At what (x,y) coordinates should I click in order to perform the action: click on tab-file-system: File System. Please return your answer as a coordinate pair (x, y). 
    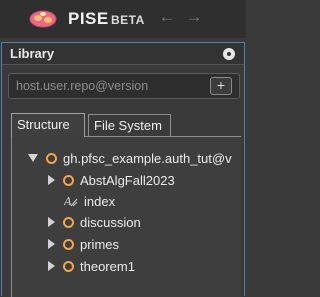
    Looking at the image, I should click on (129, 125).